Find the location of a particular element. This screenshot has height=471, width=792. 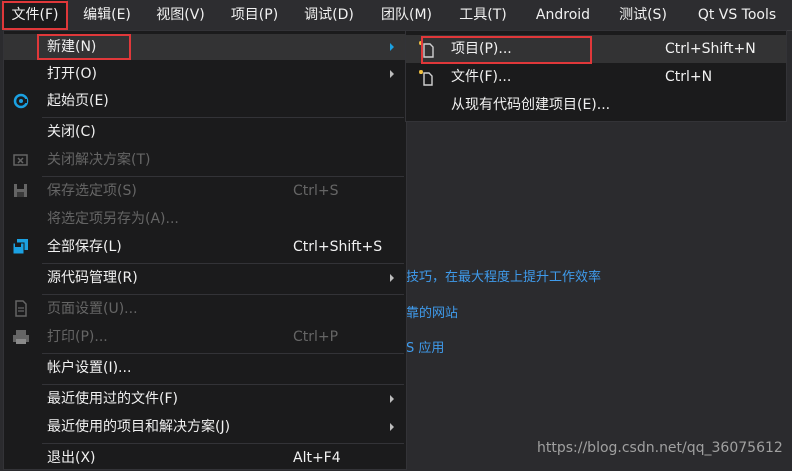

menu-item-start-page-label: 起始页(E) is located at coordinates (78, 101).